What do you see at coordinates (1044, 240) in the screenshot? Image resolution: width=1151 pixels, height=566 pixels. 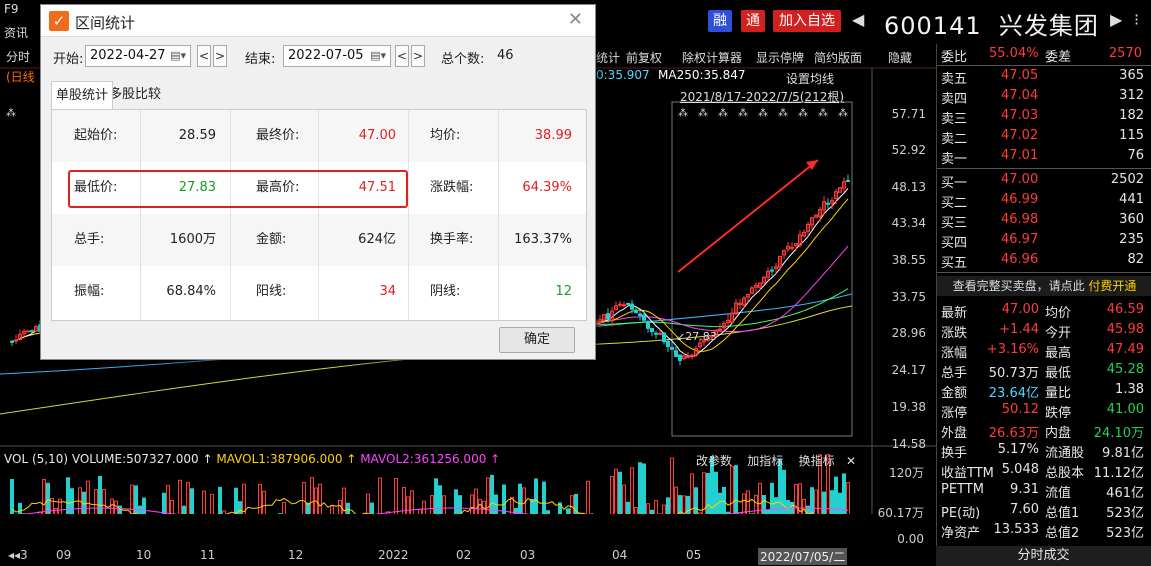 I see `buy-row: 买四 46.97 235` at bounding box center [1044, 240].